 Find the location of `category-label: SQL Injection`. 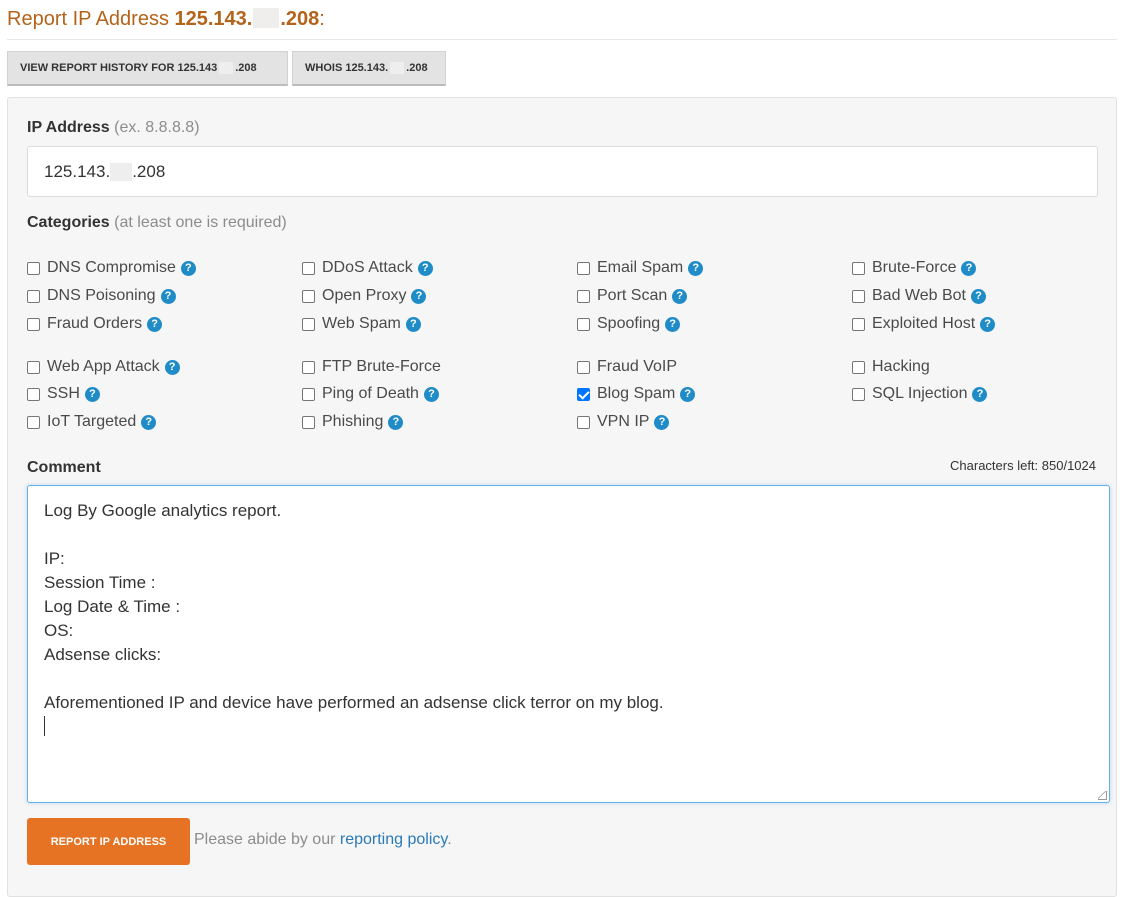

category-label: SQL Injection is located at coordinates (920, 393).